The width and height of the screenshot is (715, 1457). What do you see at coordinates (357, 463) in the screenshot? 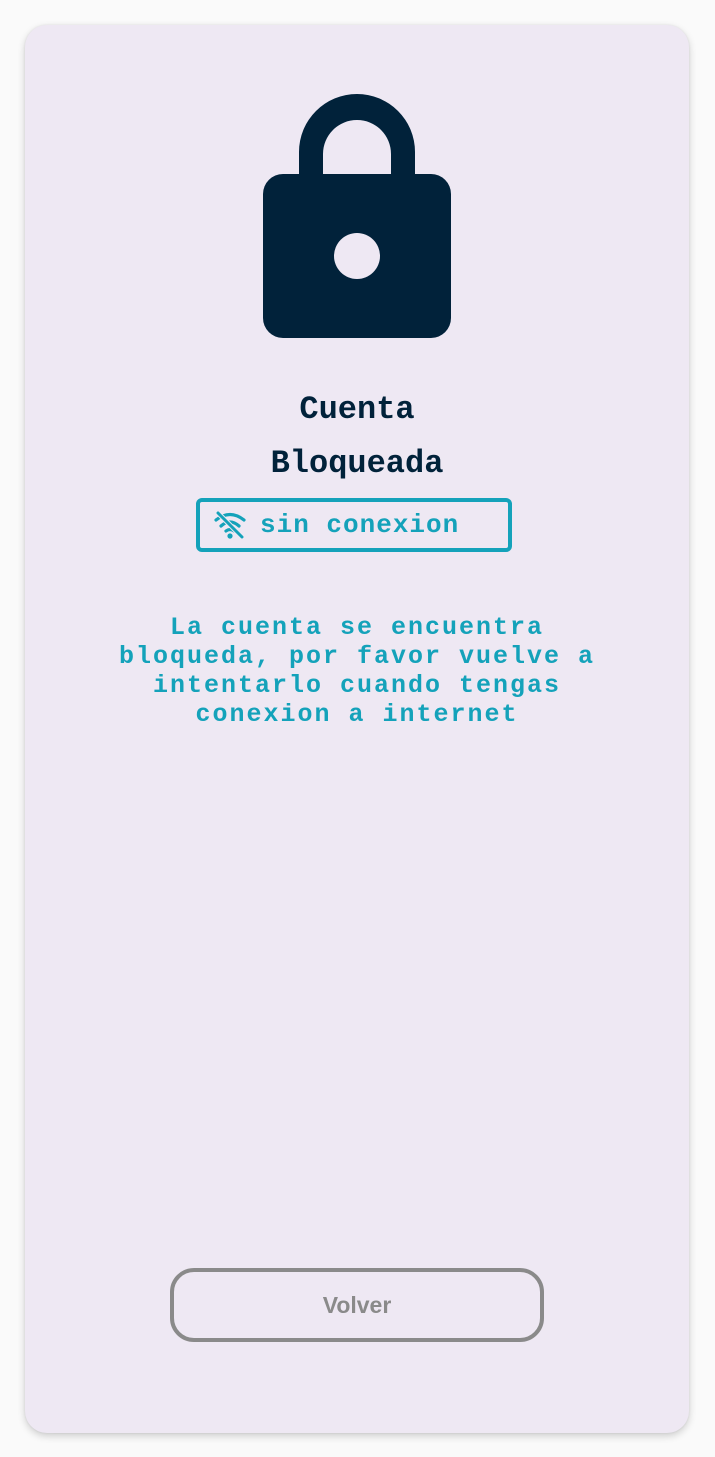
I see `page-title-line2: Bloqueada` at bounding box center [357, 463].